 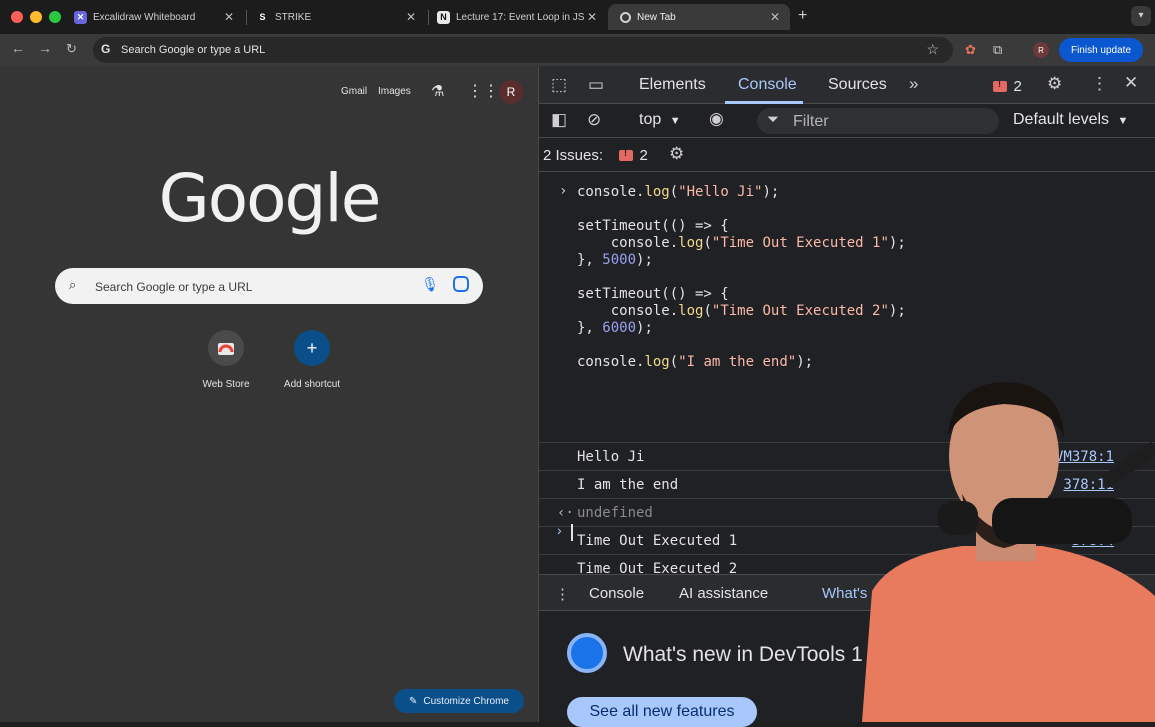 What do you see at coordinates (354, 91) in the screenshot?
I see `gmail-link: Gmail` at bounding box center [354, 91].